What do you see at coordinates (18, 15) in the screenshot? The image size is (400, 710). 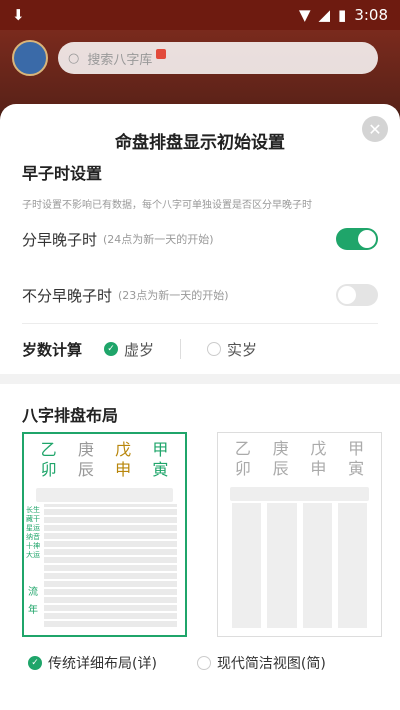 I see `download-icon: ⬇` at bounding box center [18, 15].